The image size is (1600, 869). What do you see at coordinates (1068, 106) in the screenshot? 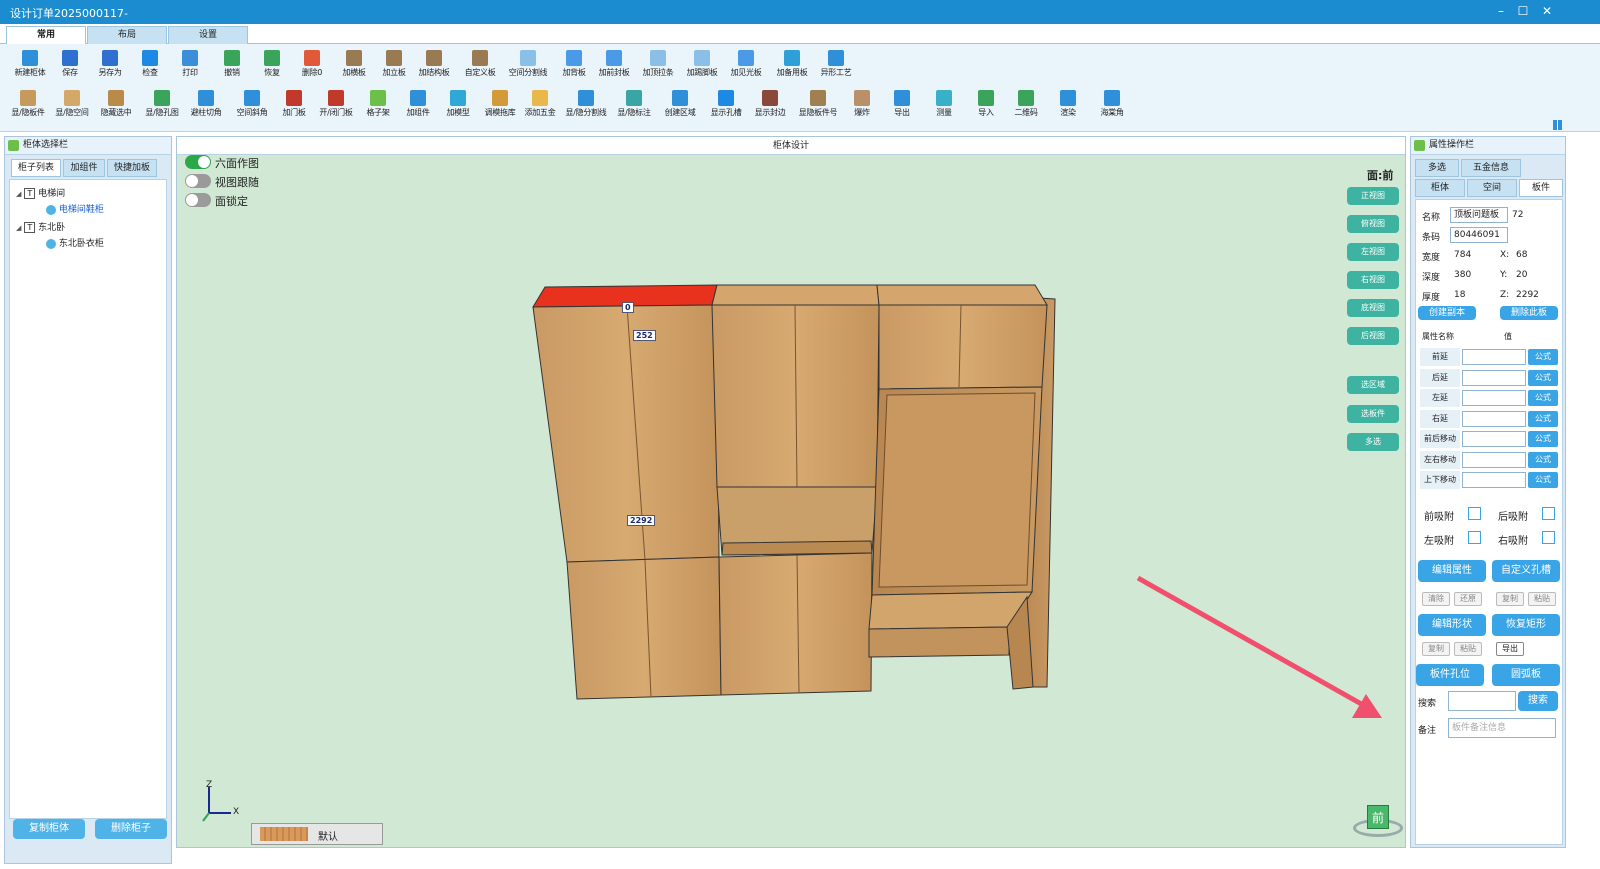
I see `ribbon-row2-button-24: 渲染` at bounding box center [1068, 106].